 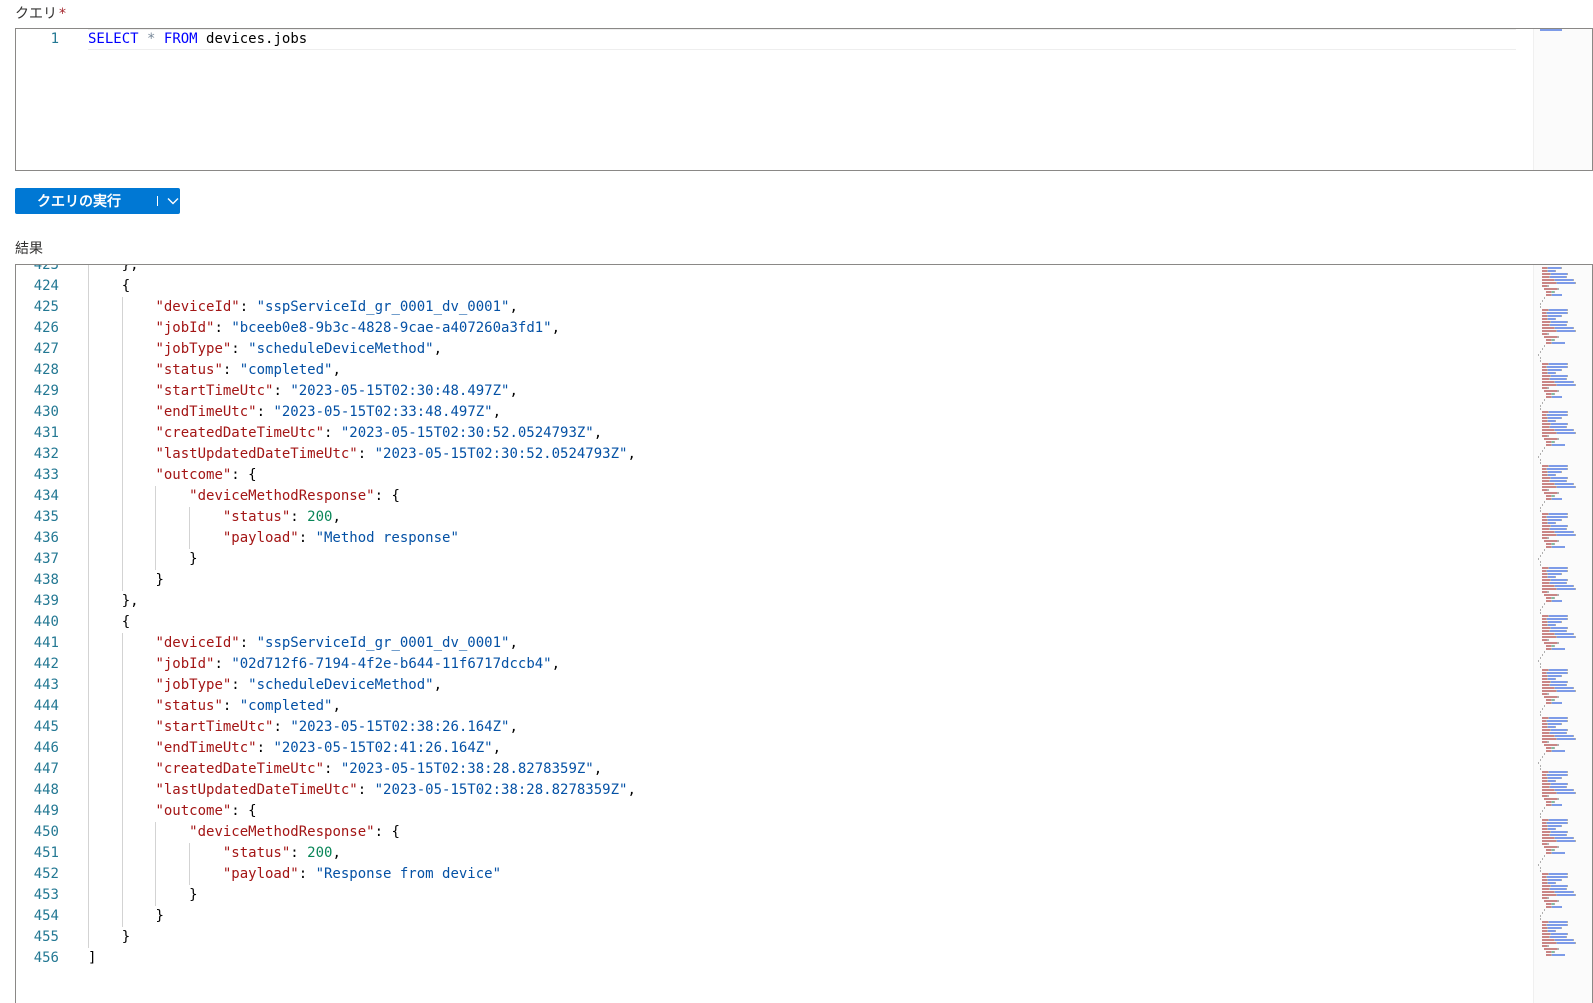 What do you see at coordinates (467, 769) in the screenshot?
I see `code-token: "2023-05-15T02:38:28.8278359Z"` at bounding box center [467, 769].